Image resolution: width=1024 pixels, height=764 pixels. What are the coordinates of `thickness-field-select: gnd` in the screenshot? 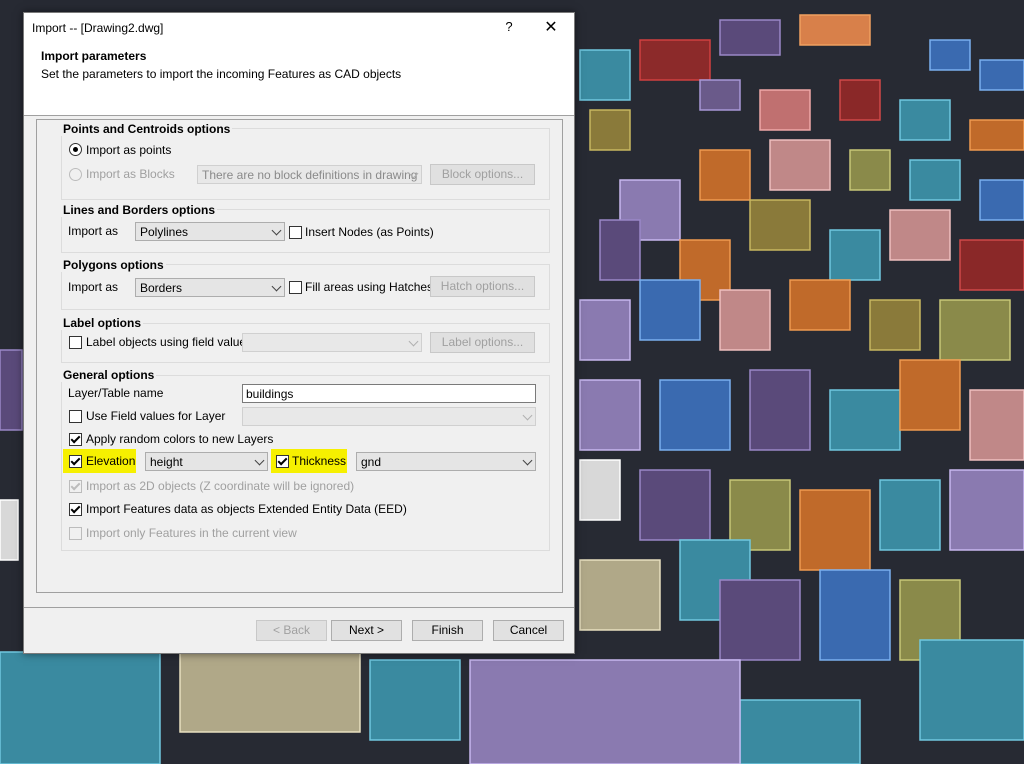 It's located at (446, 461).